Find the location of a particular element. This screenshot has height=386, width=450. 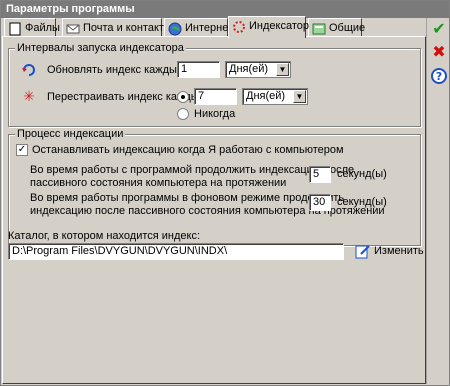

never-radio is located at coordinates (183, 114).